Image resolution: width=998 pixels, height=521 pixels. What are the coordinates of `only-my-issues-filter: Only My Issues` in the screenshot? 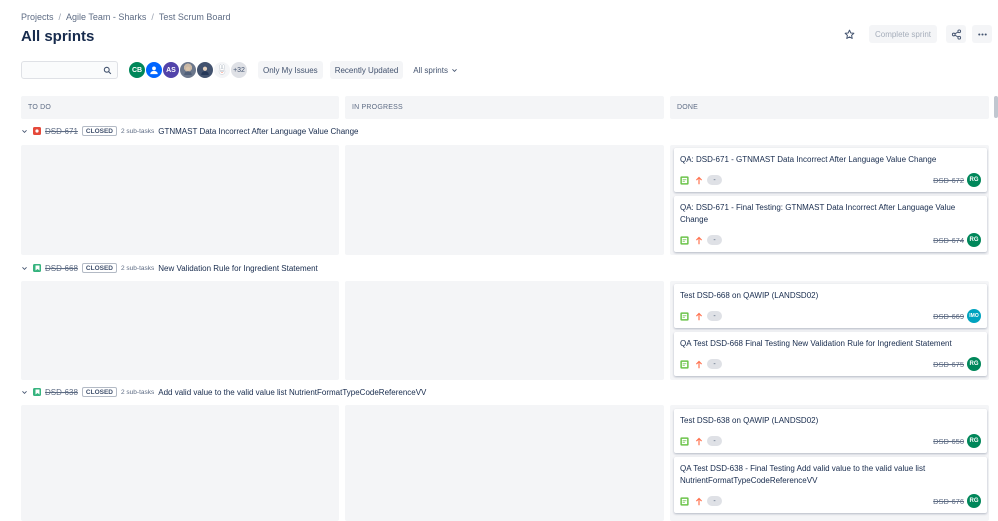 It's located at (290, 70).